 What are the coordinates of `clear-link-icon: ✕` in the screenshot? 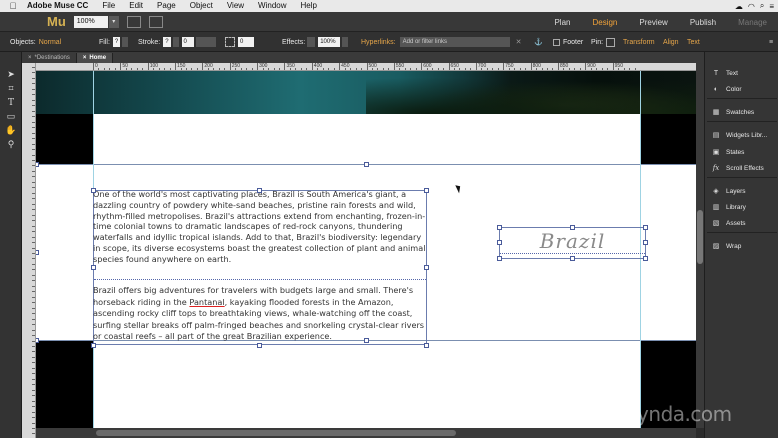 It's located at (519, 42).